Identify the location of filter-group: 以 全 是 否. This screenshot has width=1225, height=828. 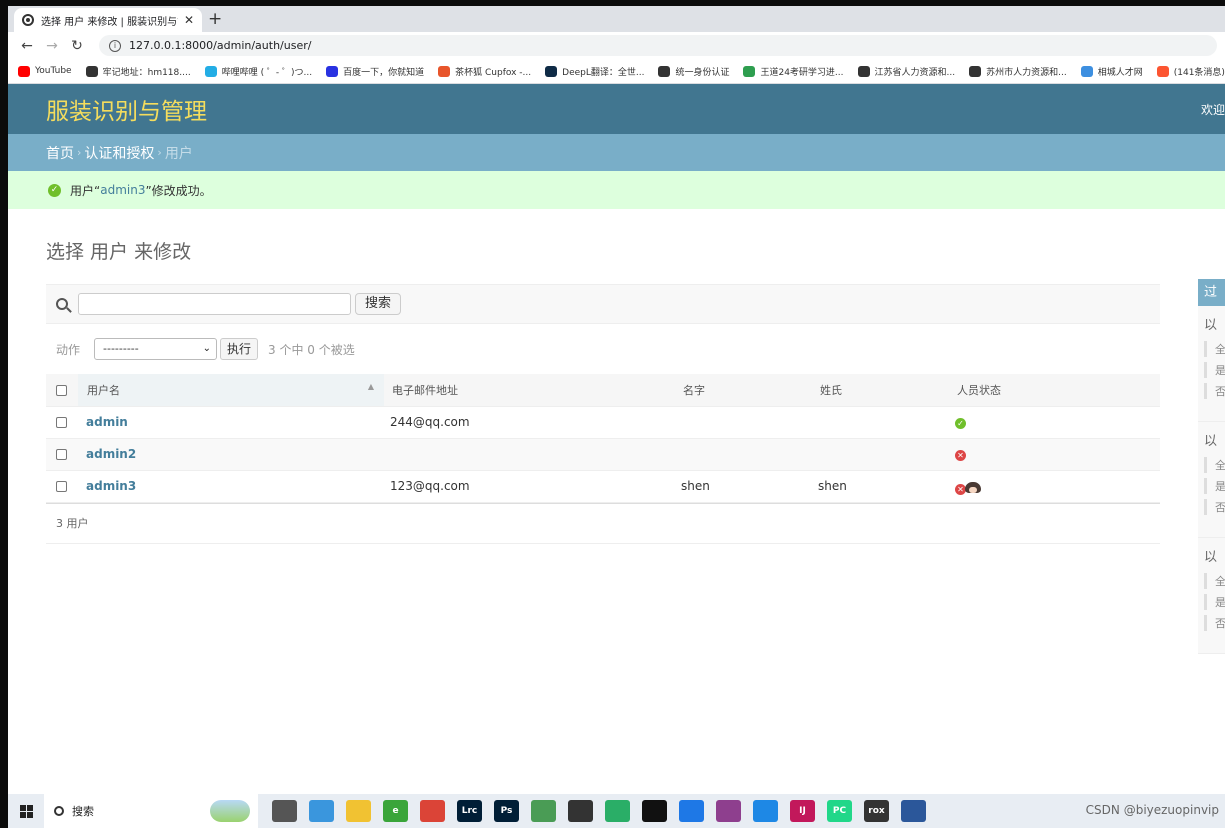
(1211, 480).